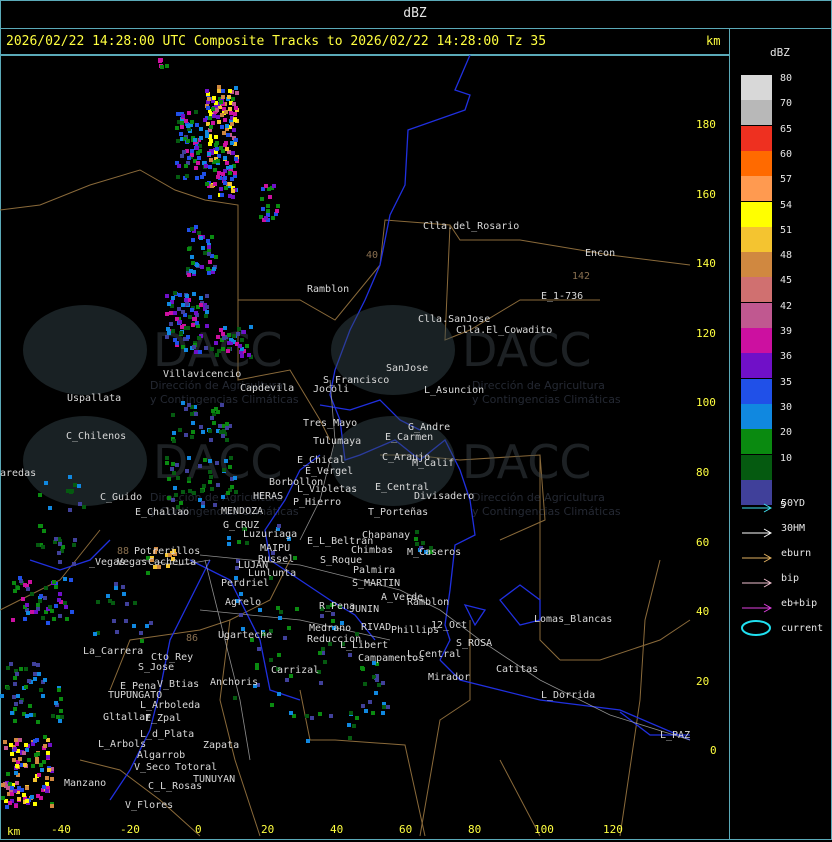  I want to click on place-label: E_Carmen, so click(409, 437).